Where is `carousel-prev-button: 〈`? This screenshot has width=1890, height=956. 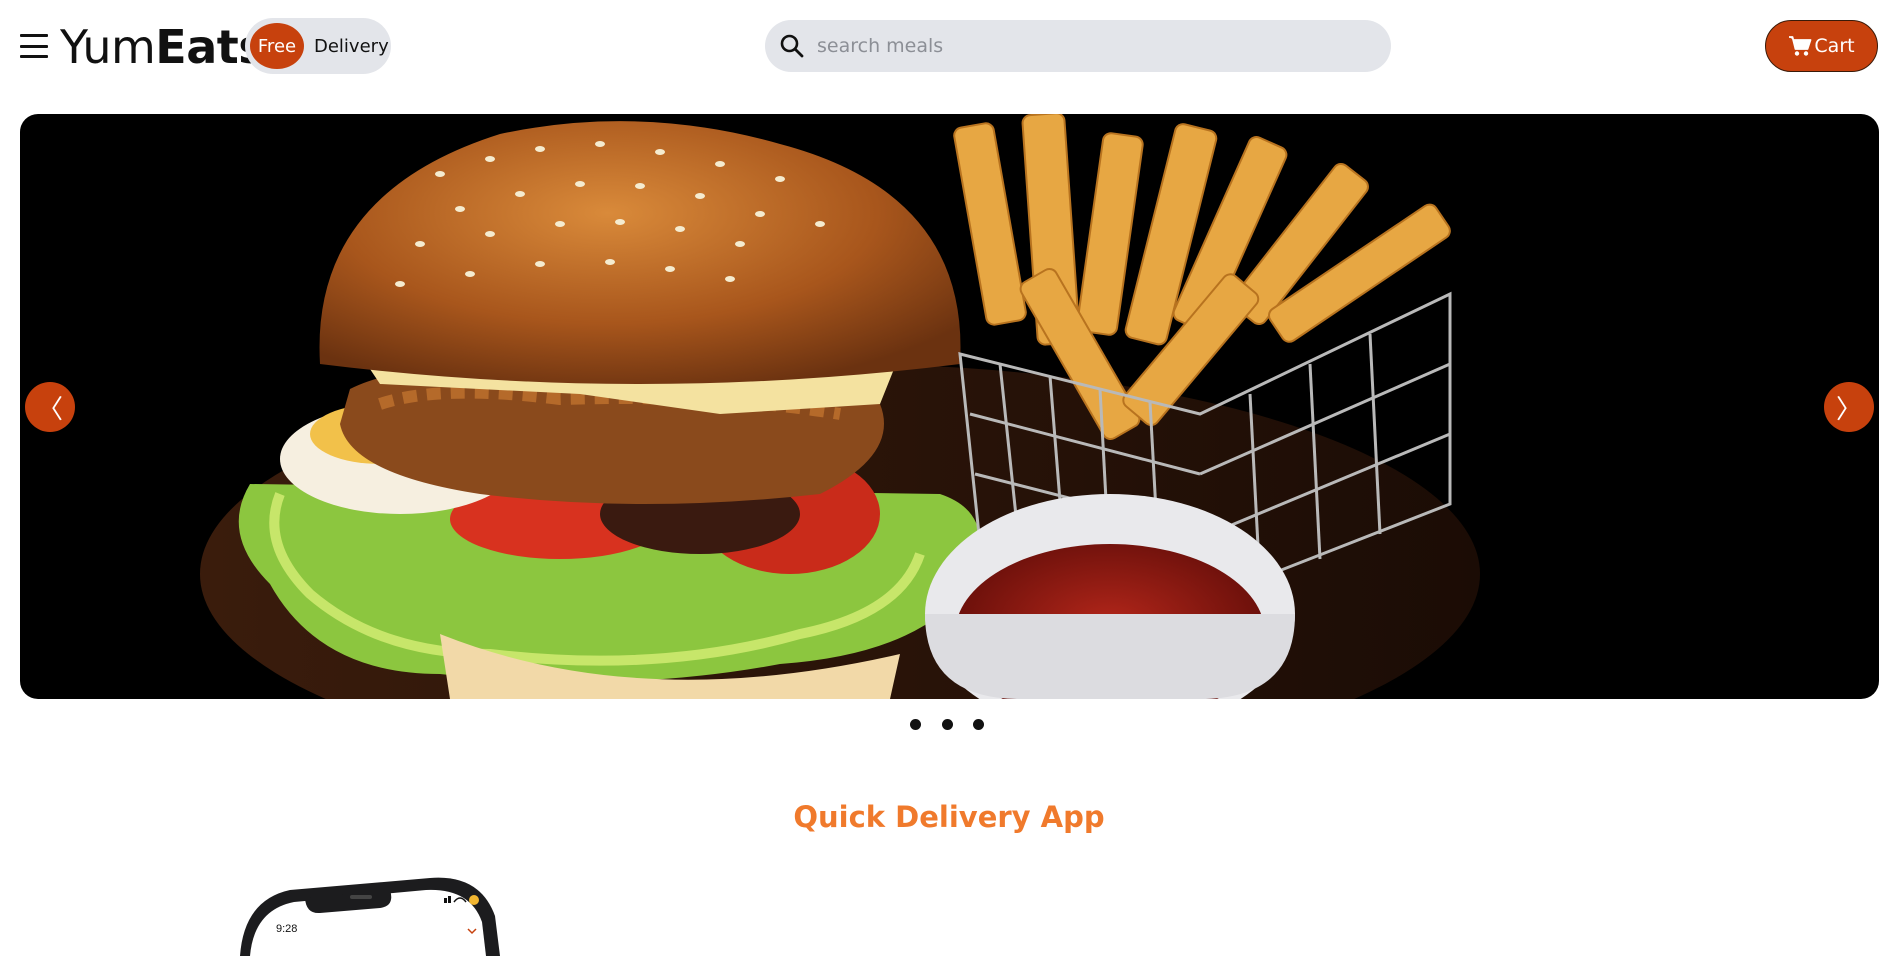 carousel-prev-button: 〈 is located at coordinates (50, 407).